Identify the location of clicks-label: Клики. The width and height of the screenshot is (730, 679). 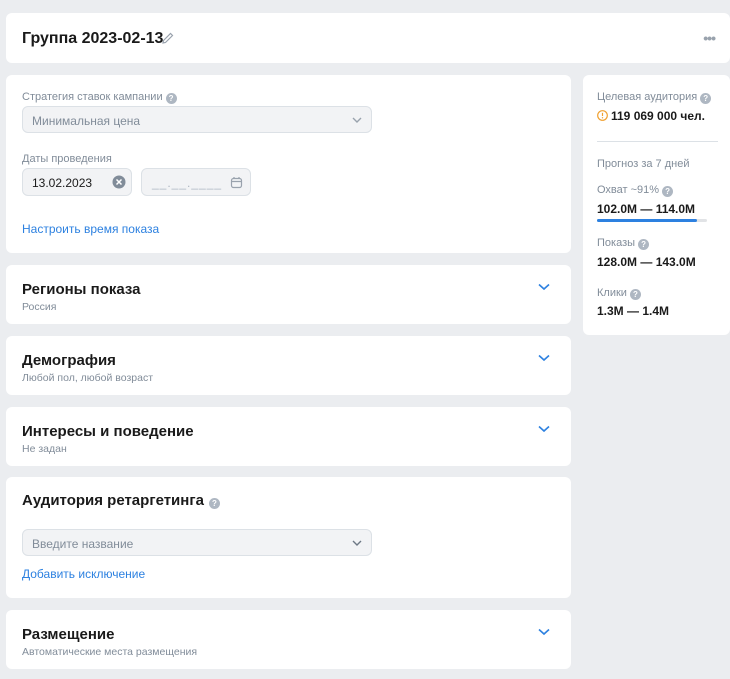
(612, 293).